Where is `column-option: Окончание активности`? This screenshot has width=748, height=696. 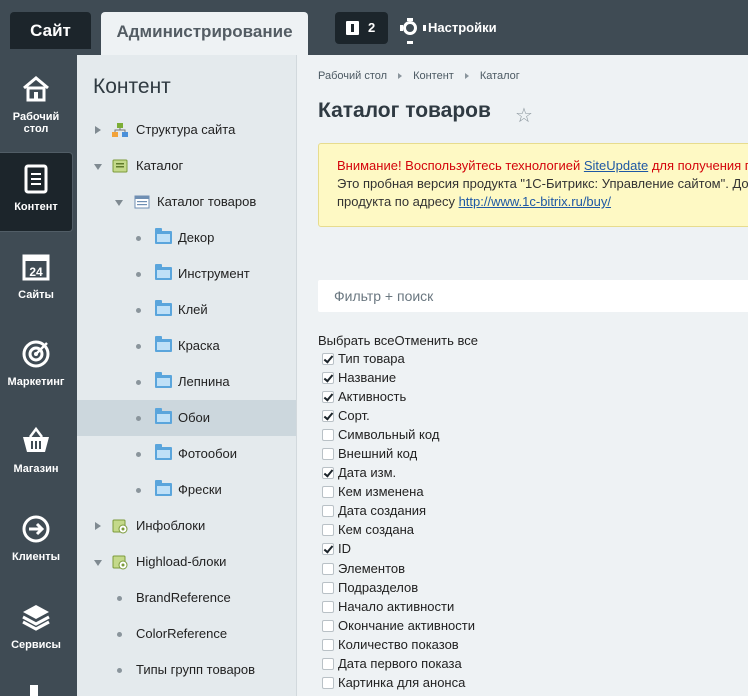 column-option: Окончание активности is located at coordinates (398, 625).